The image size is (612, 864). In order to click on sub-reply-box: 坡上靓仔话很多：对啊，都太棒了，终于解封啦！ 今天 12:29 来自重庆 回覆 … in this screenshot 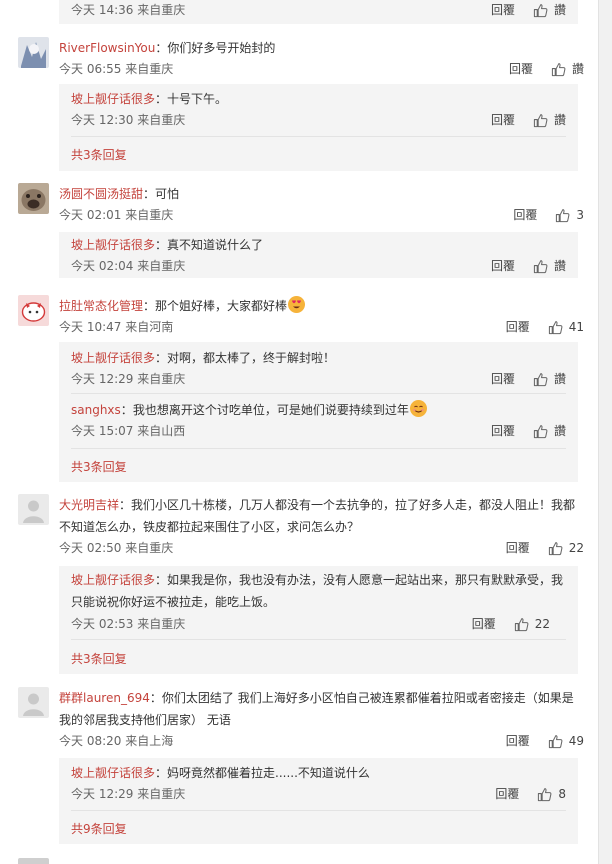, I will do `click(318, 412)`.